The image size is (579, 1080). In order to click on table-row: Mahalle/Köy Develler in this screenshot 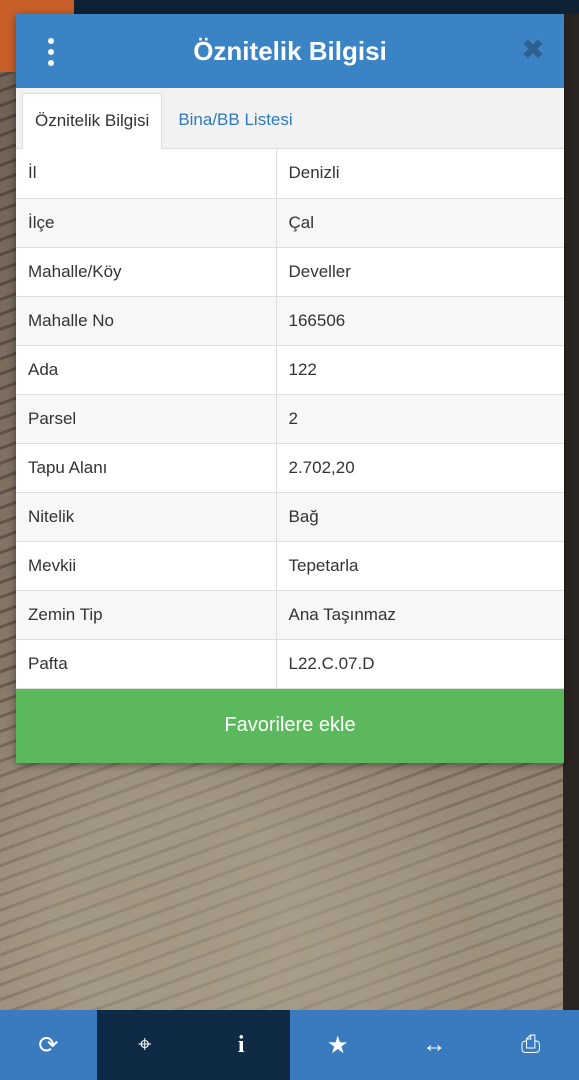, I will do `click(290, 272)`.